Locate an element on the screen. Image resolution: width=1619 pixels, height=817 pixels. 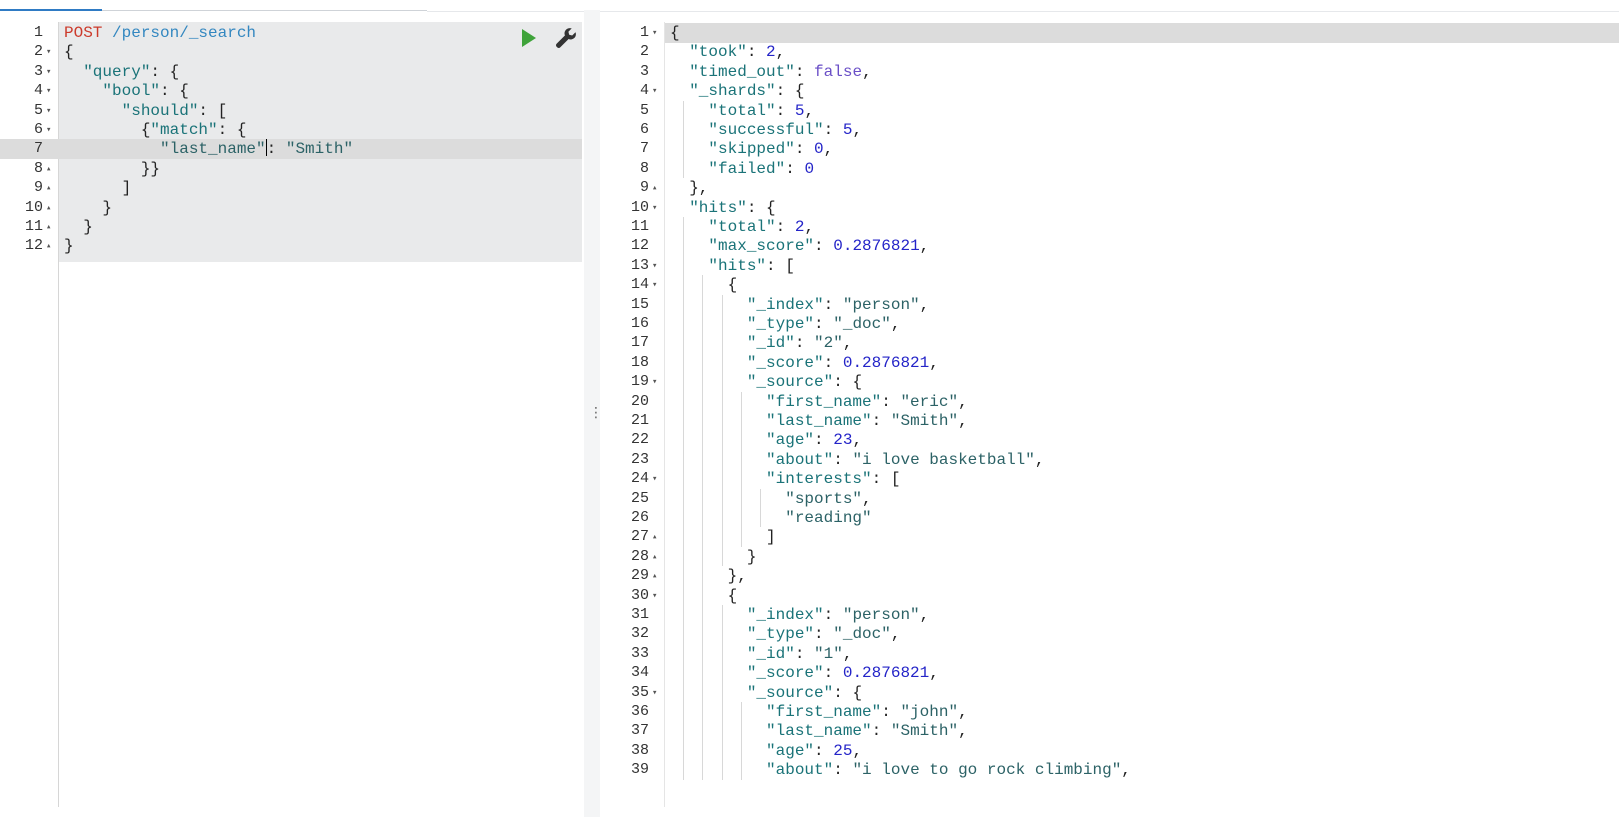
code-text: "query": { is located at coordinates (121, 72).